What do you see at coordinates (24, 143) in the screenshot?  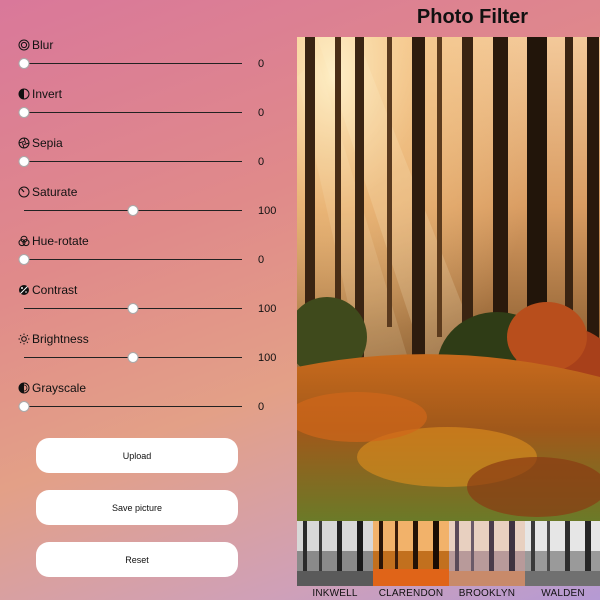 I see `sepia-icon` at bounding box center [24, 143].